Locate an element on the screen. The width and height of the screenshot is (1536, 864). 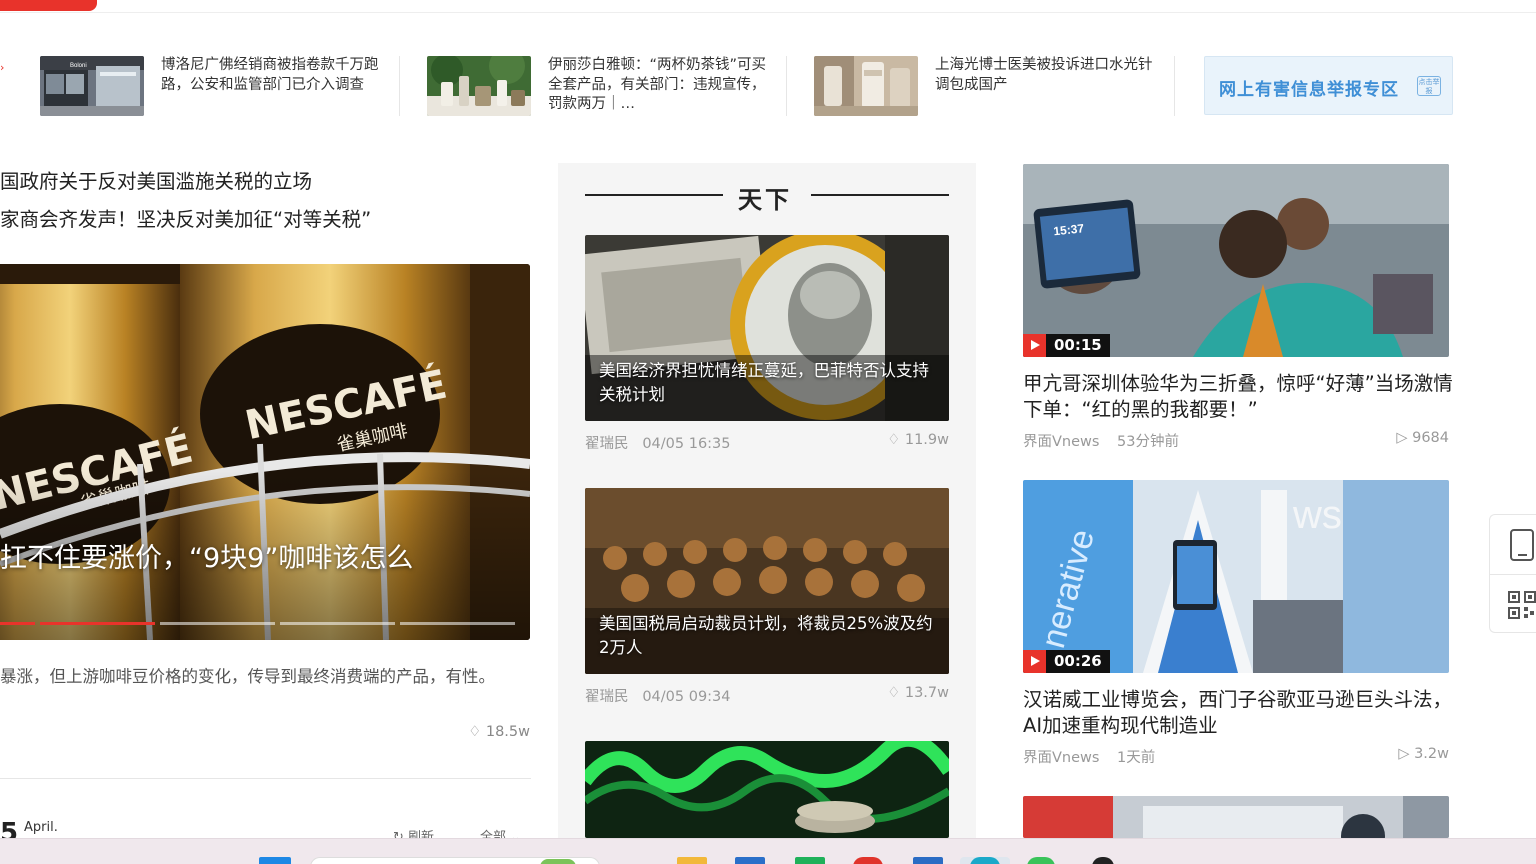
strip-prev-arrow-icon: › is located at coordinates (3, 68).